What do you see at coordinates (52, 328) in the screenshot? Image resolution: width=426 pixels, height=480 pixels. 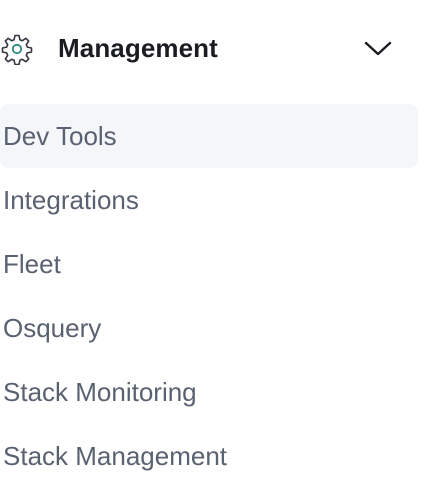 I see `nav-item-label: Osquery` at bounding box center [52, 328].